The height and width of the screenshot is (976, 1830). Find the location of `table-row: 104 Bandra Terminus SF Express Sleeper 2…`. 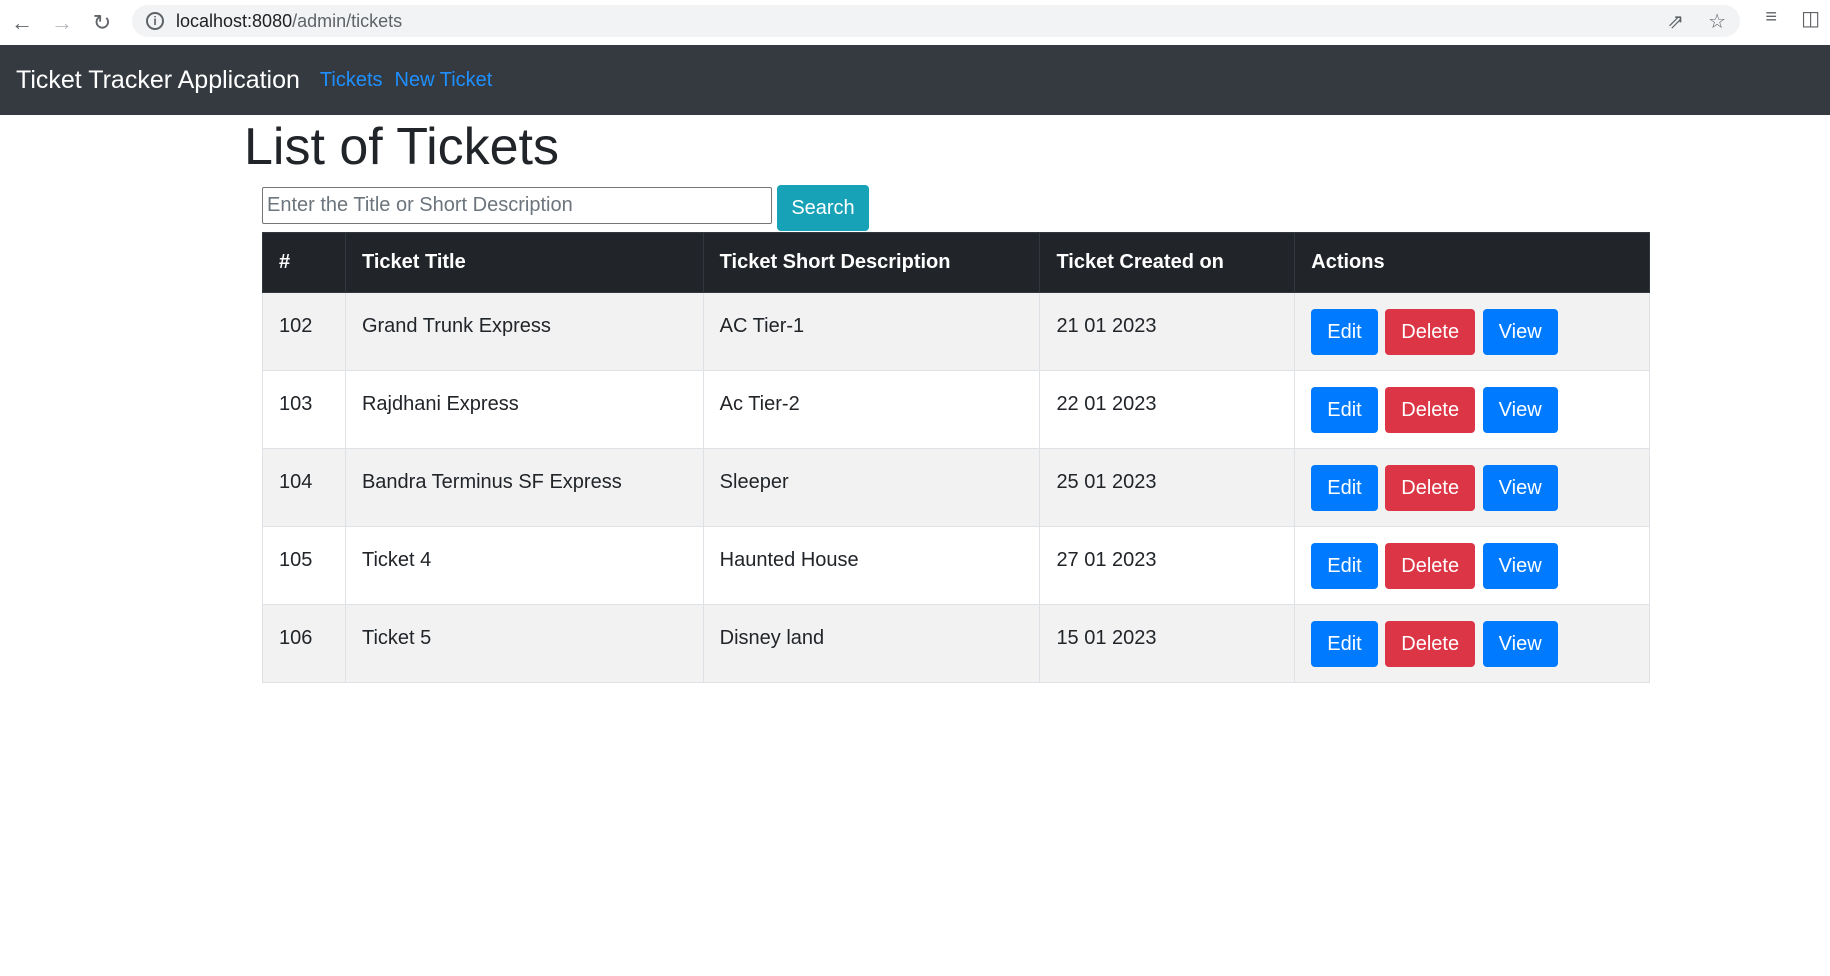

table-row: 104 Bandra Terminus SF Express Sleeper 2… is located at coordinates (956, 487).